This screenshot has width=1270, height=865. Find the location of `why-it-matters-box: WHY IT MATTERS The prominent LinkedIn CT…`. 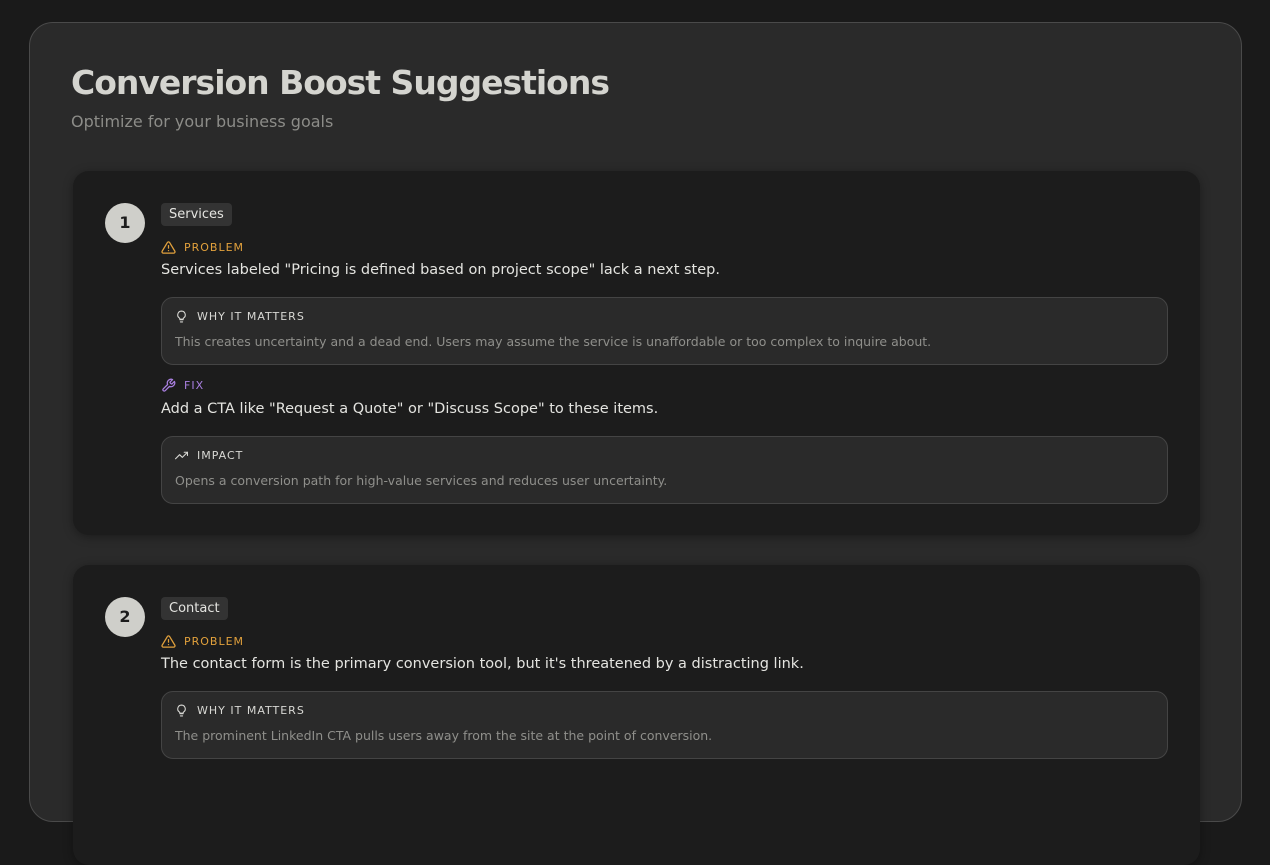

why-it-matters-box: WHY IT MATTERS The prominent LinkedIn CT… is located at coordinates (664, 725).